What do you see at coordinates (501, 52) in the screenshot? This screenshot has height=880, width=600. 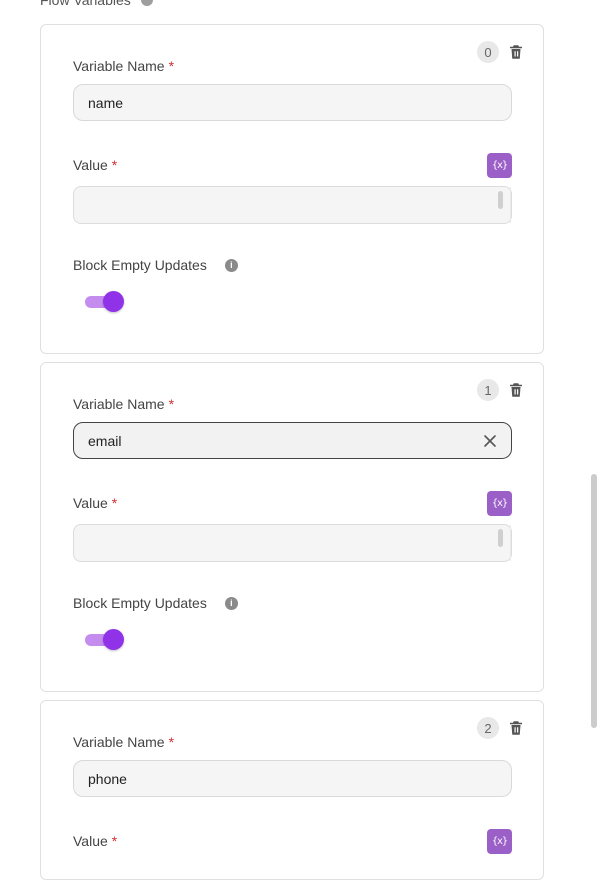 I see `card-header-actions: 0` at bounding box center [501, 52].